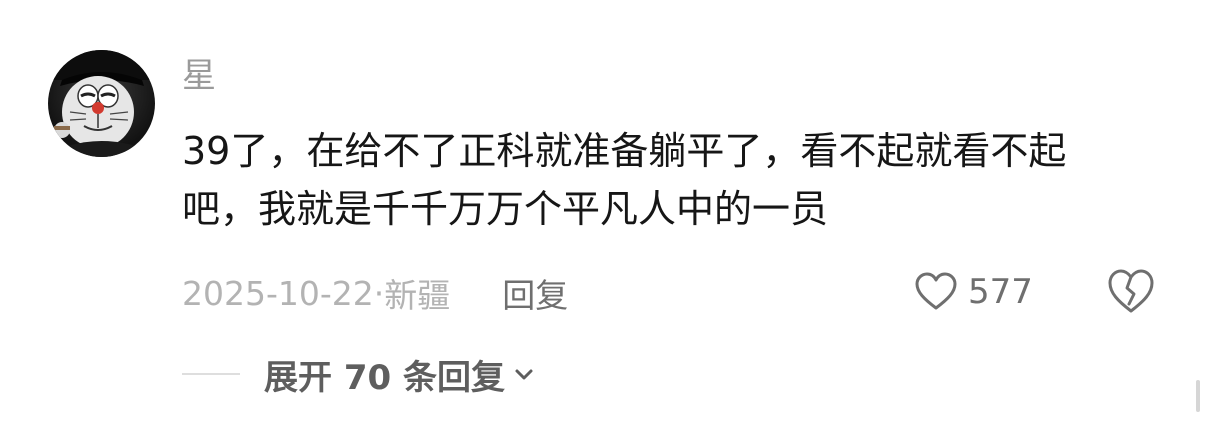  What do you see at coordinates (524, 374) in the screenshot?
I see `chevron-down-icon` at bounding box center [524, 374].